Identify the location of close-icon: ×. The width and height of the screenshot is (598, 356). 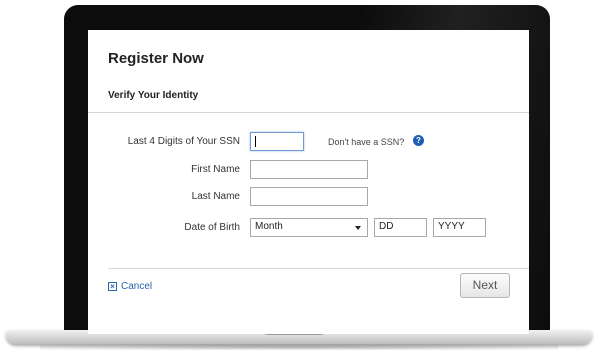
(112, 286).